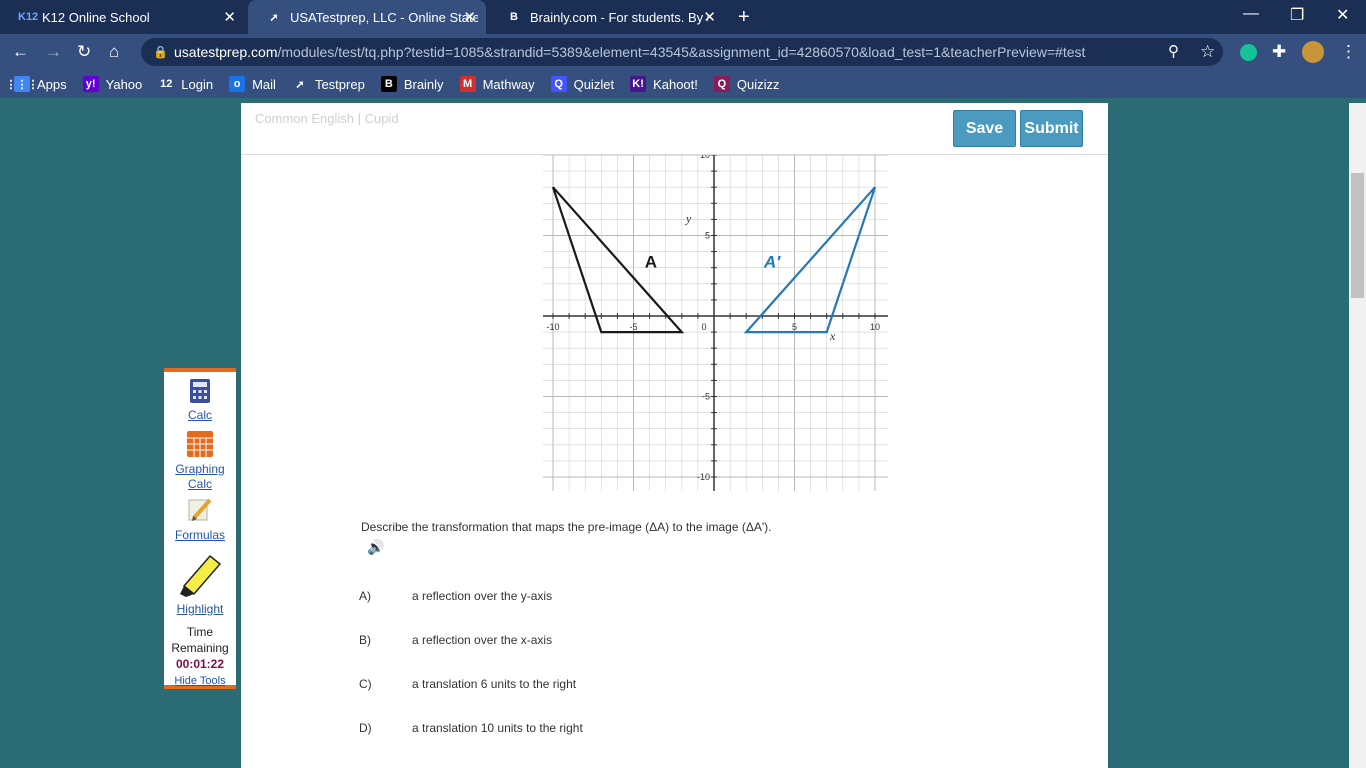 The width and height of the screenshot is (1366, 768). I want to click on submit-button: Submit, so click(1051, 128).